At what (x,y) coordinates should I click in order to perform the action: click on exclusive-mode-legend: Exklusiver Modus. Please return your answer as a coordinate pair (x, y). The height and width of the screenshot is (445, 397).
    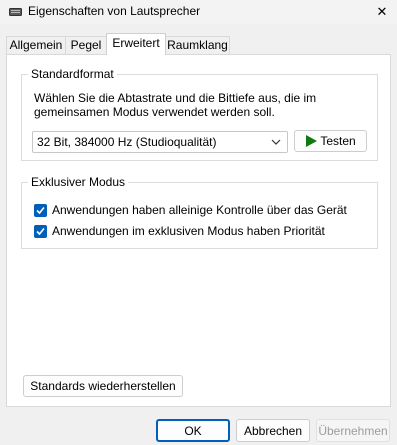
    Looking at the image, I should click on (78, 182).